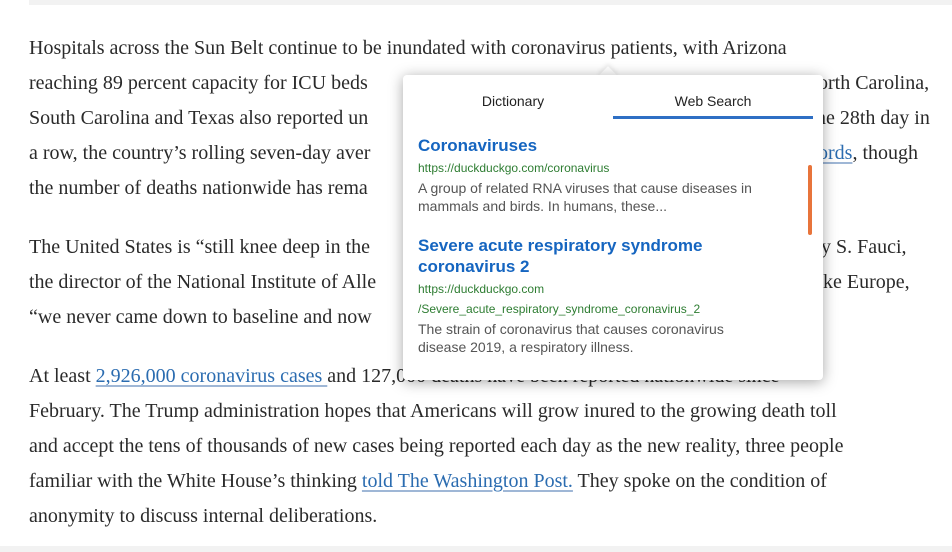 This screenshot has height=552, width=952. I want to click on tab-web-search: Web Search, so click(713, 96).